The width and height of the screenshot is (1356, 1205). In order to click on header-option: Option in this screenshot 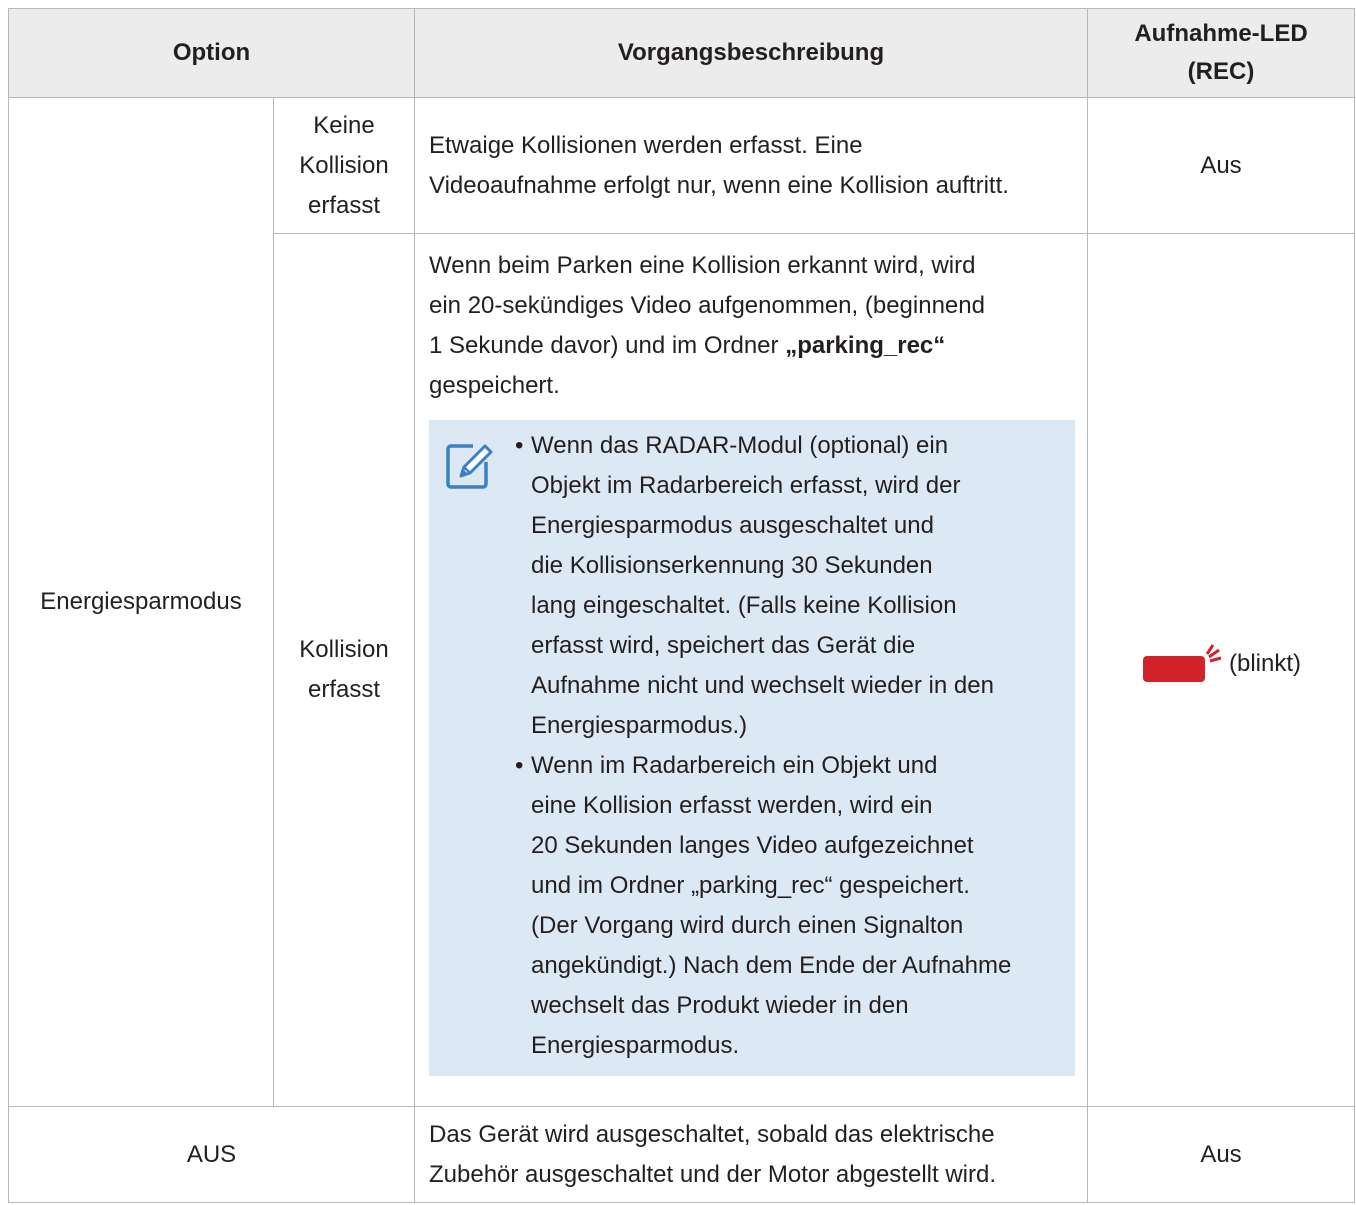, I will do `click(211, 53)`.